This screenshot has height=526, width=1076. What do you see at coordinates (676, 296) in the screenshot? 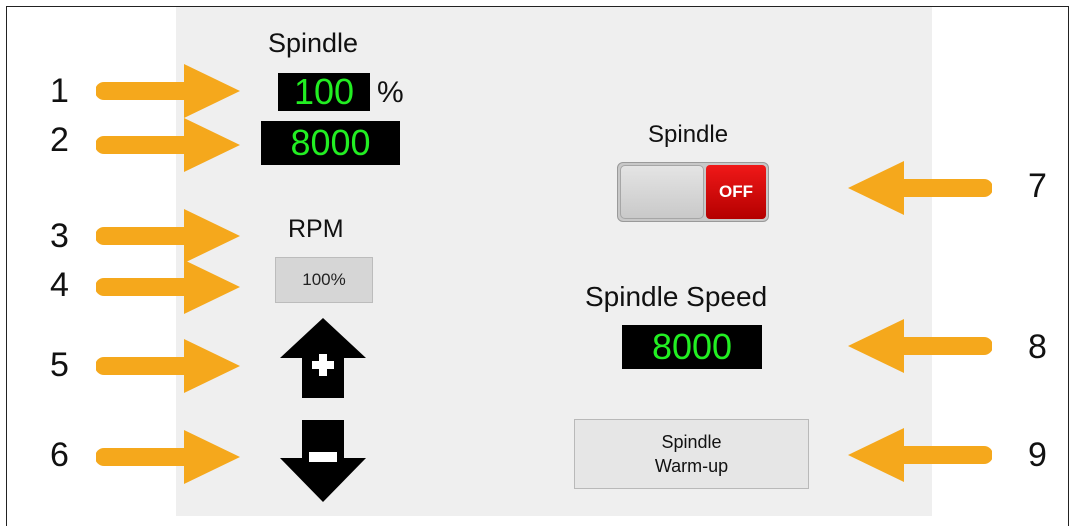
I see `spindle-speed-title: Spindle Speed` at bounding box center [676, 296].